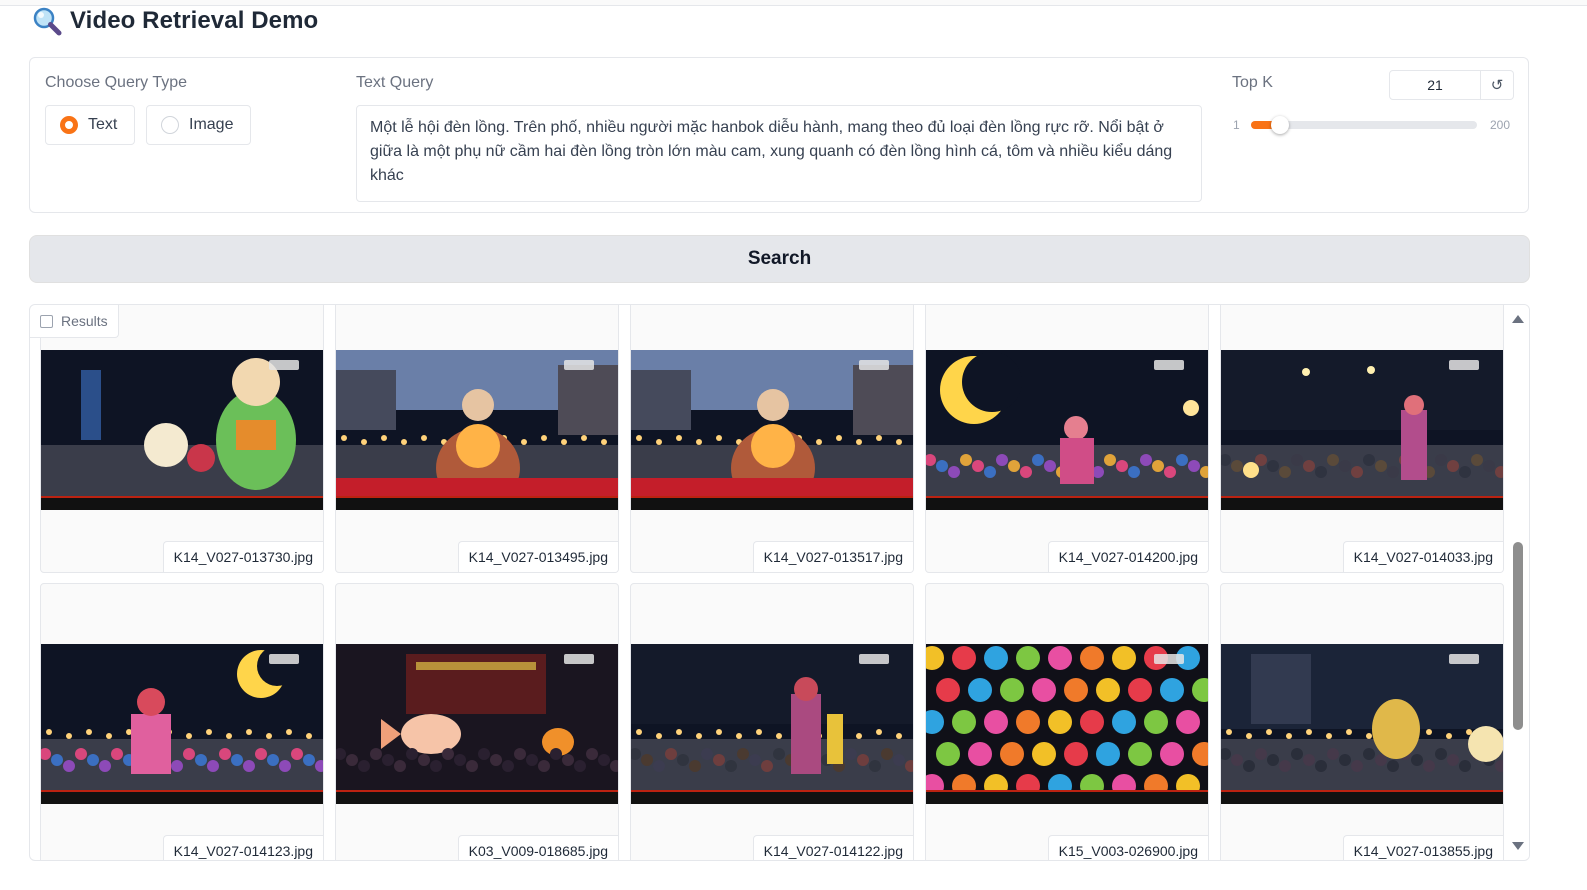 The width and height of the screenshot is (1587, 890). I want to click on result-filename: K14_V027-013495.jpg, so click(537, 556).